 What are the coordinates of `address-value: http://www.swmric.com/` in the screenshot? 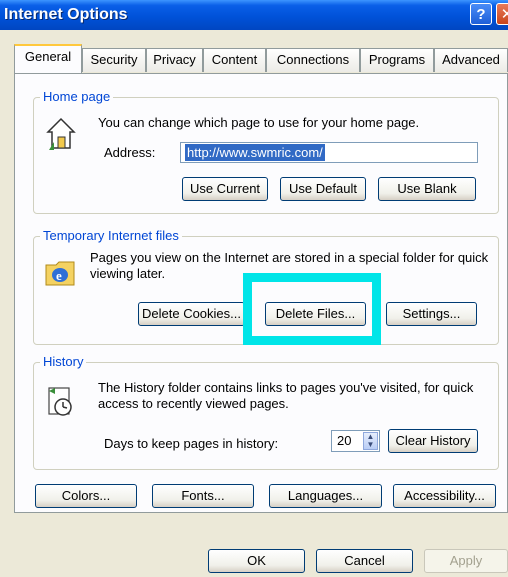 It's located at (255, 152).